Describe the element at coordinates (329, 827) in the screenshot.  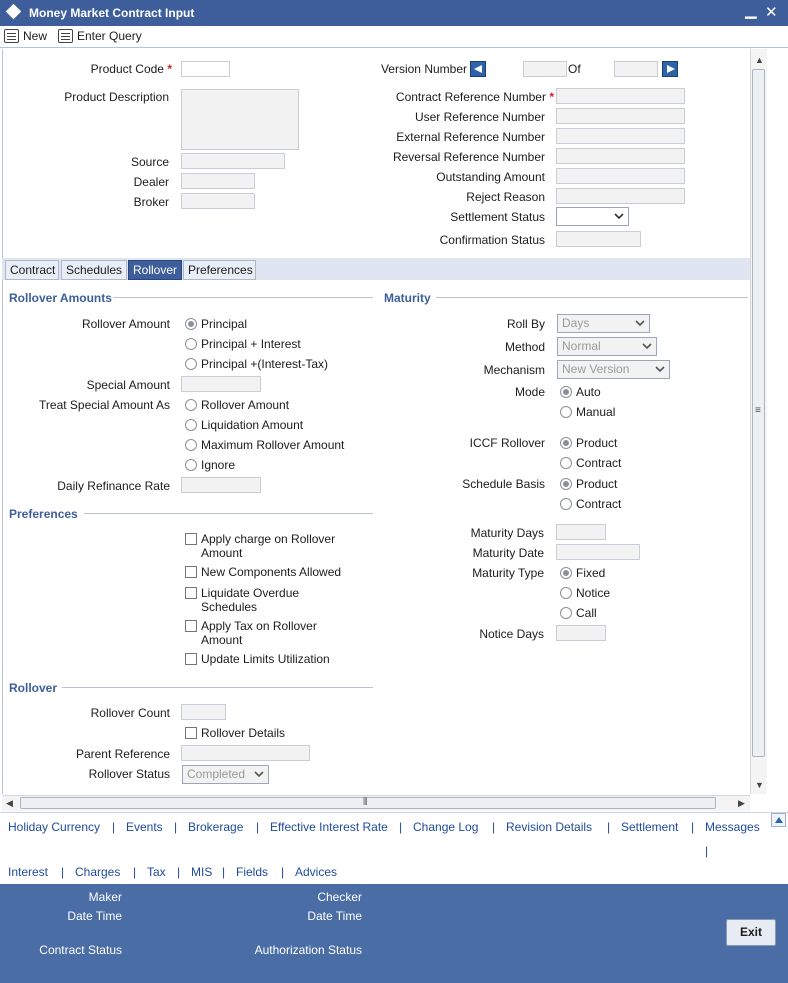
I see `link-effective-interest-rate: Effective Interest Rate` at that location.